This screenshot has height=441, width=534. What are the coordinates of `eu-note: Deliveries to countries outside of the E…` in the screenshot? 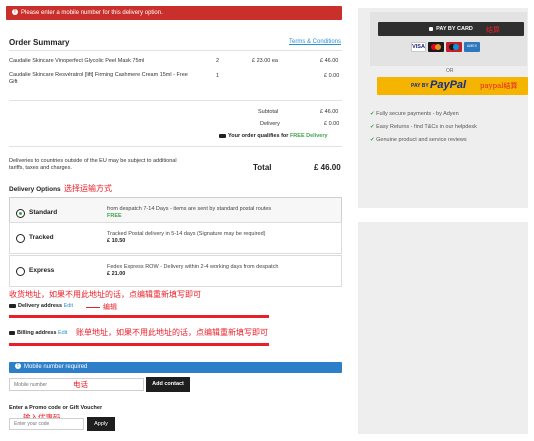 It's located at (93, 164).